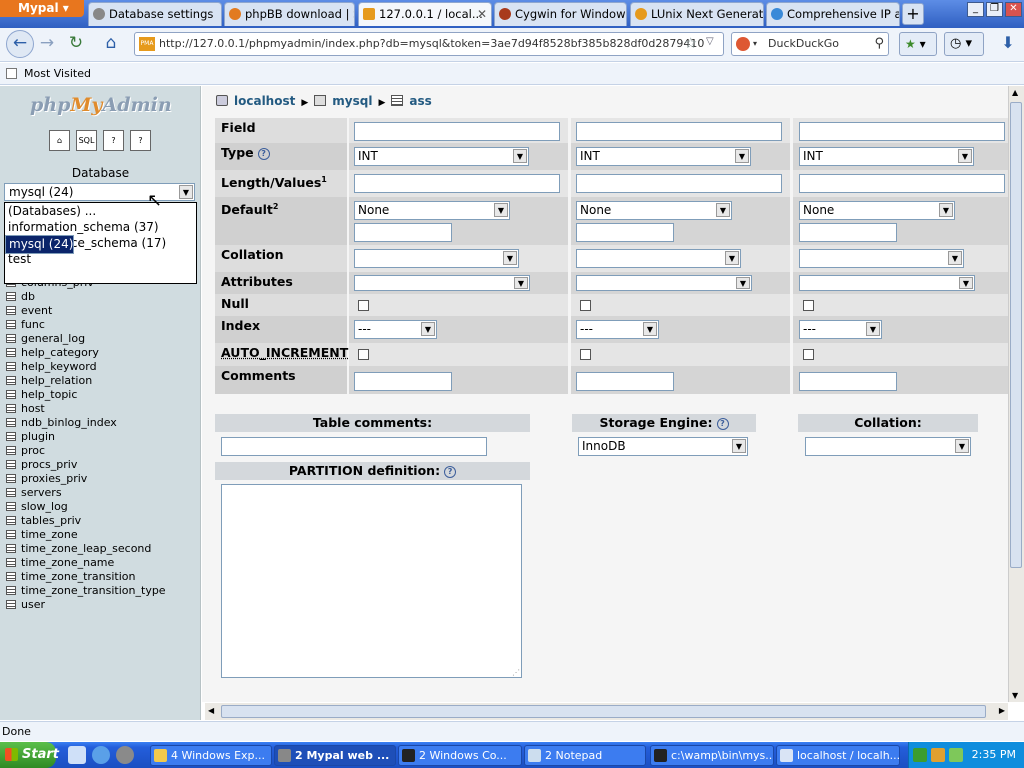 Image resolution: width=1024 pixels, height=768 pixels. I want to click on tab-database-settings: Database settings, so click(155, 14).